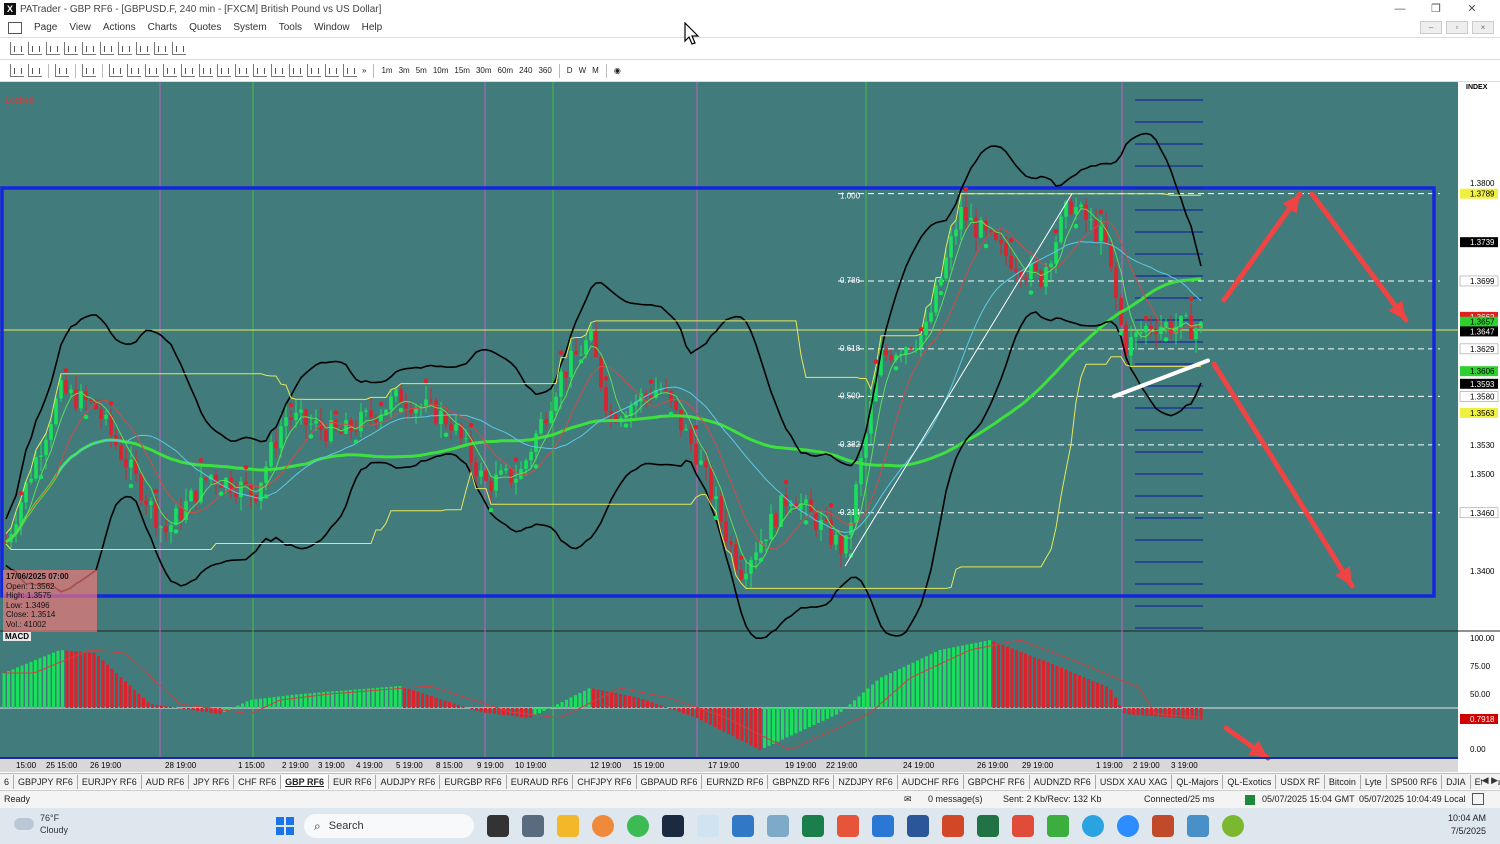  Describe the element at coordinates (1162, 826) in the screenshot. I see `app-toolbox-icon` at that location.